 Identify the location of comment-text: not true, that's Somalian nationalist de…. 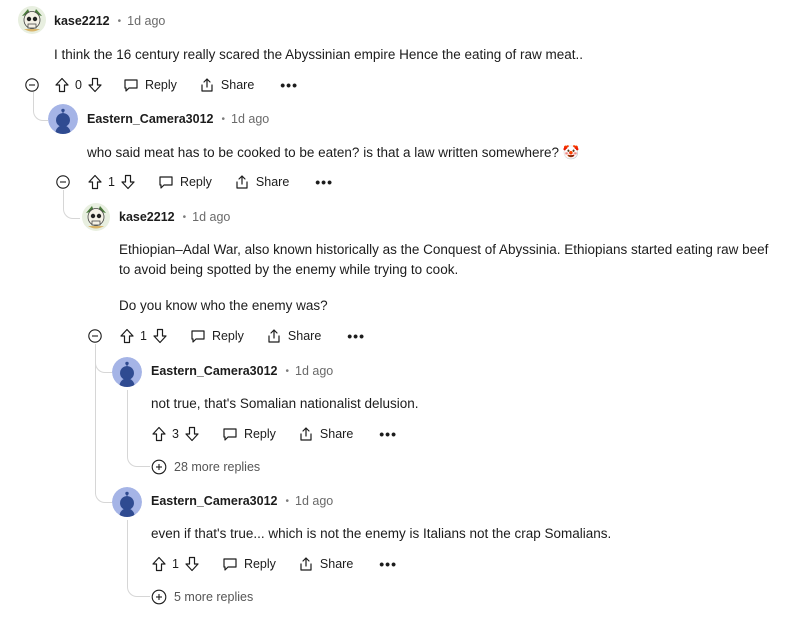
(285, 403).